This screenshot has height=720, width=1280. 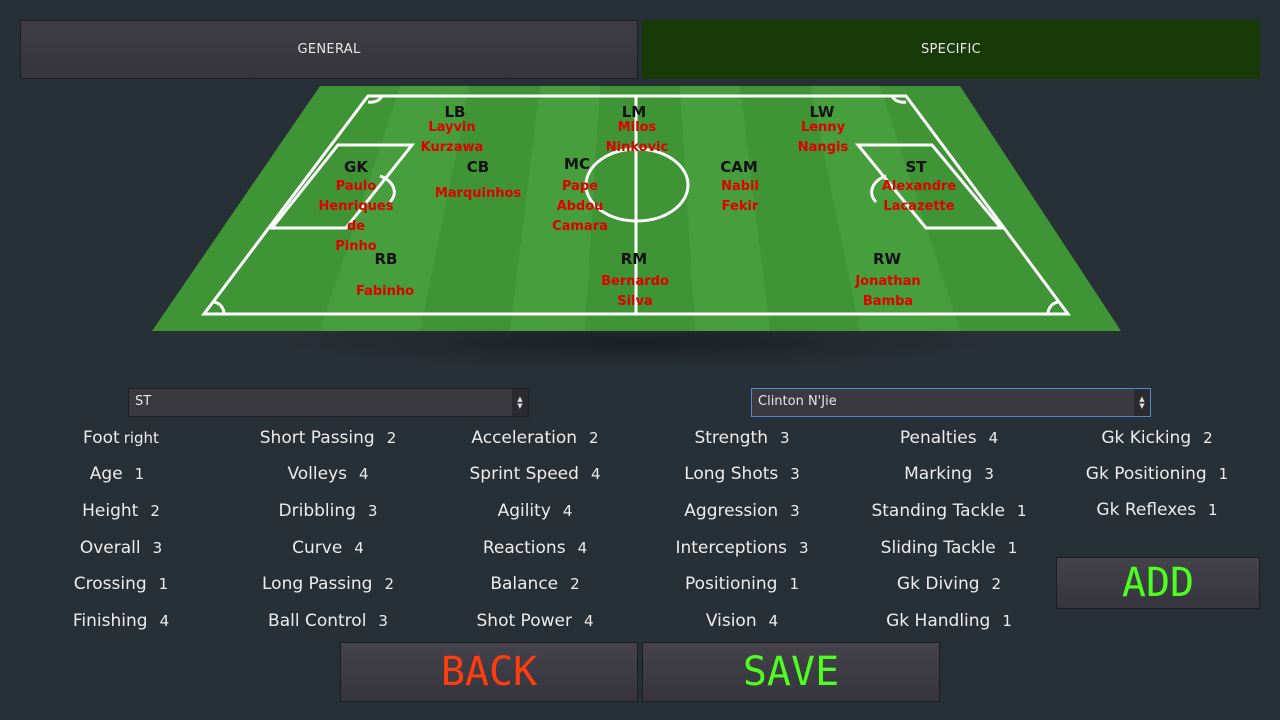 What do you see at coordinates (317, 438) in the screenshot?
I see `stat-label: Short Passing` at bounding box center [317, 438].